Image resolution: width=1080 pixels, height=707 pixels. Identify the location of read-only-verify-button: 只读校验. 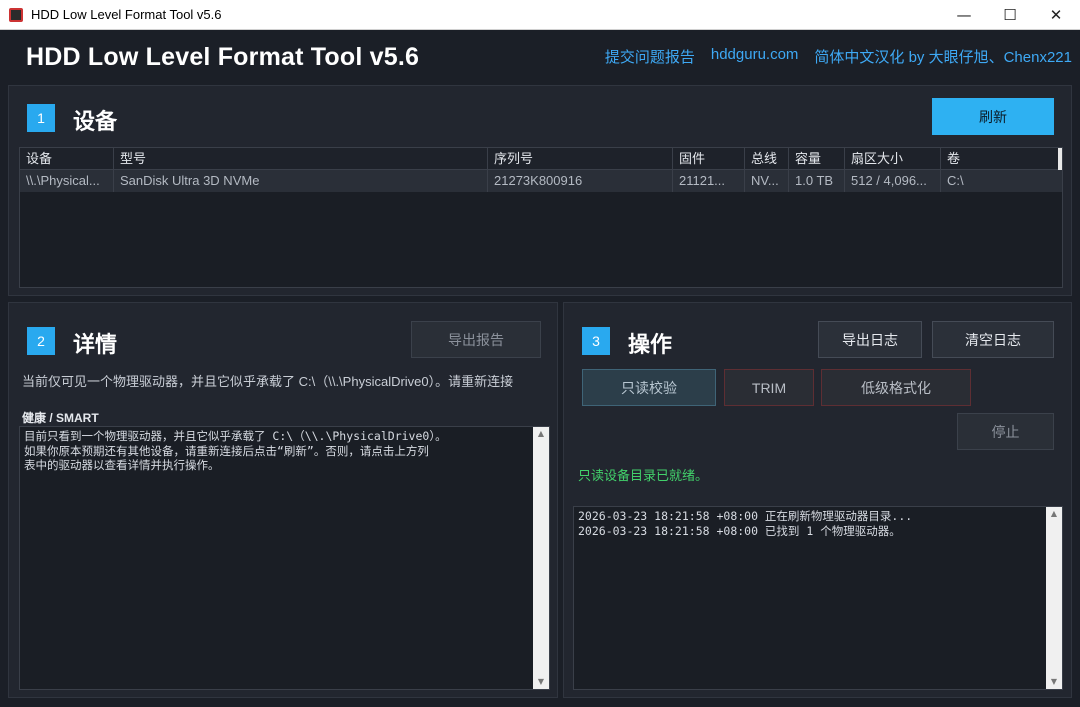
(649, 387).